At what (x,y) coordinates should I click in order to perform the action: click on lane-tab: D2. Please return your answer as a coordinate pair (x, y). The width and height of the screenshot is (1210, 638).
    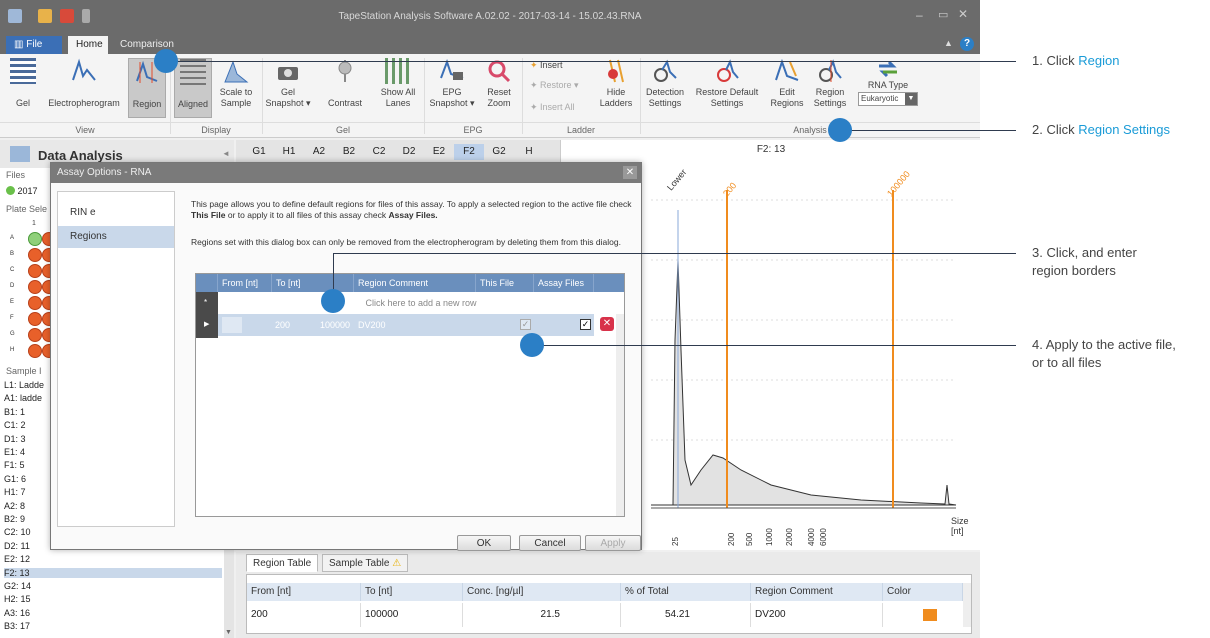
    Looking at the image, I should click on (409, 152).